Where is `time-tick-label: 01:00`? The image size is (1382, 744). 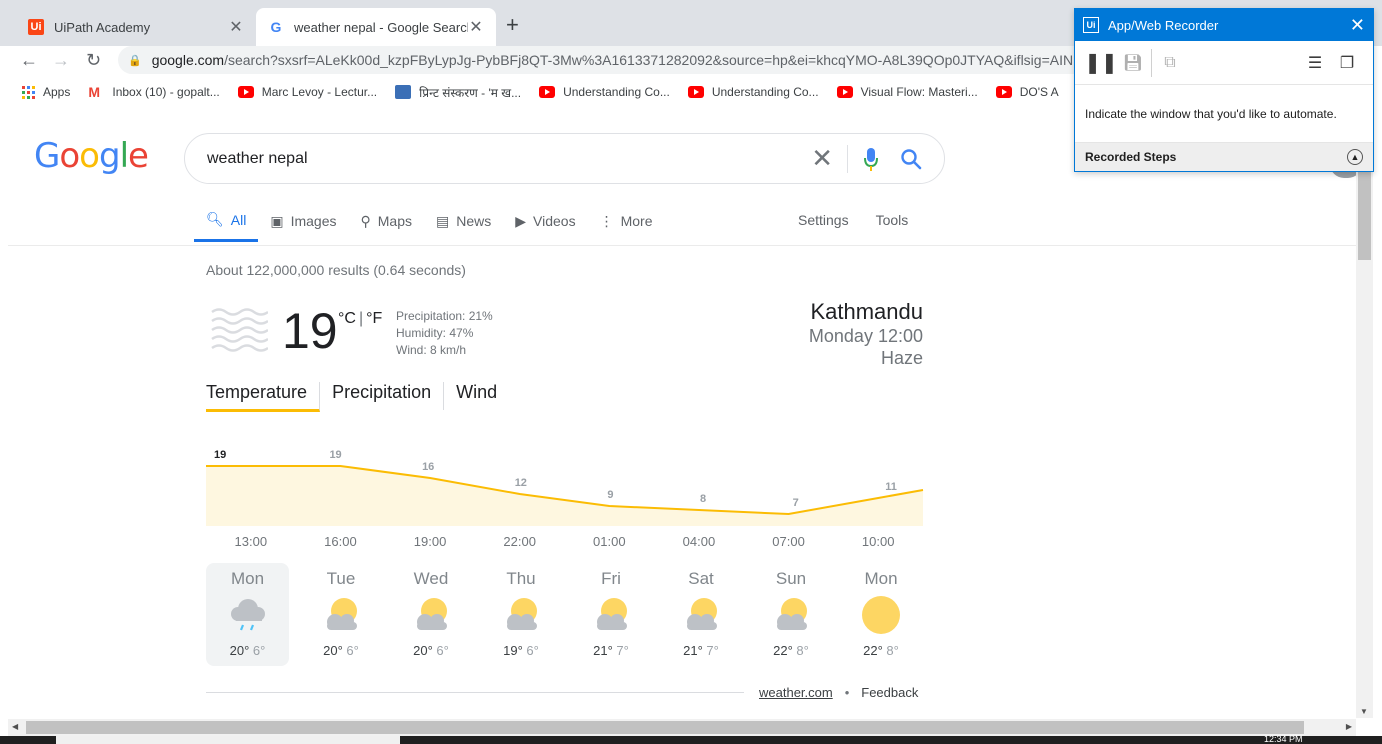 time-tick-label: 01:00 is located at coordinates (609, 541).